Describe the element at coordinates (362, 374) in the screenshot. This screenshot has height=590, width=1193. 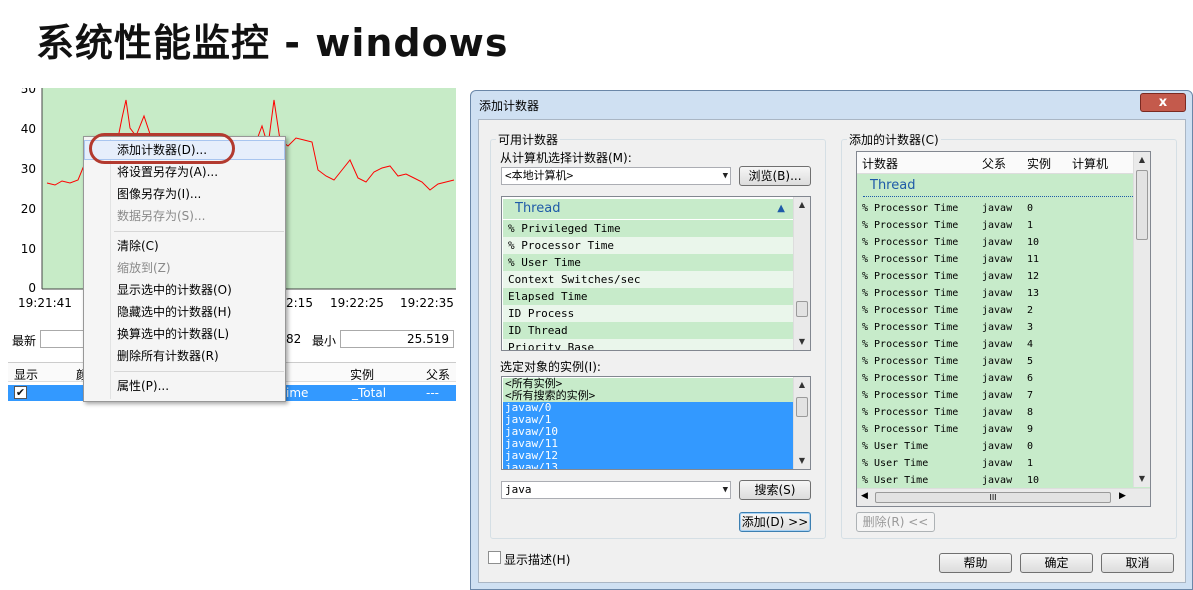
I see `col-instance: 实例` at that location.